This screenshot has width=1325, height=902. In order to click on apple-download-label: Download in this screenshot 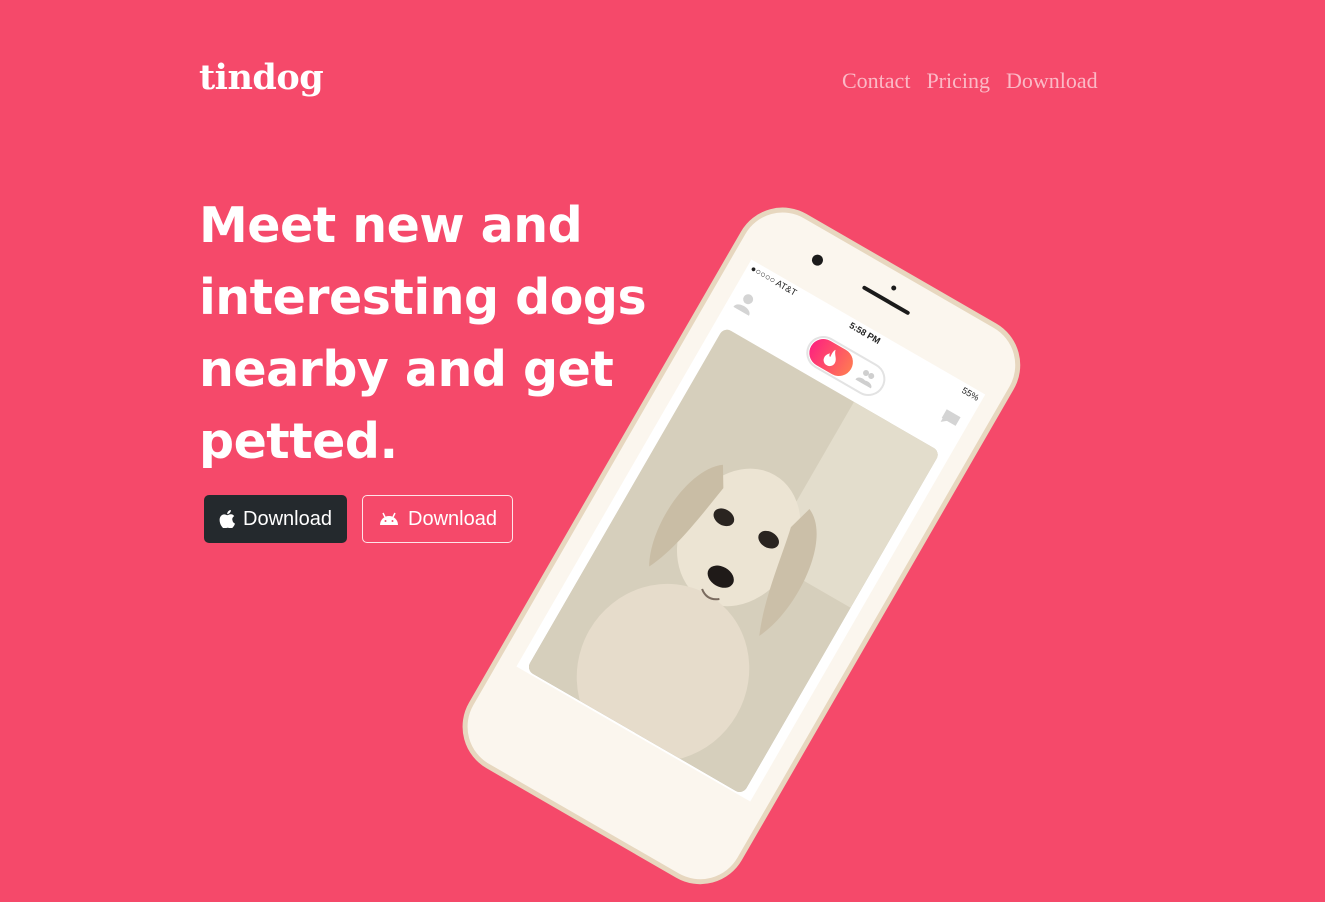, I will do `click(287, 518)`.